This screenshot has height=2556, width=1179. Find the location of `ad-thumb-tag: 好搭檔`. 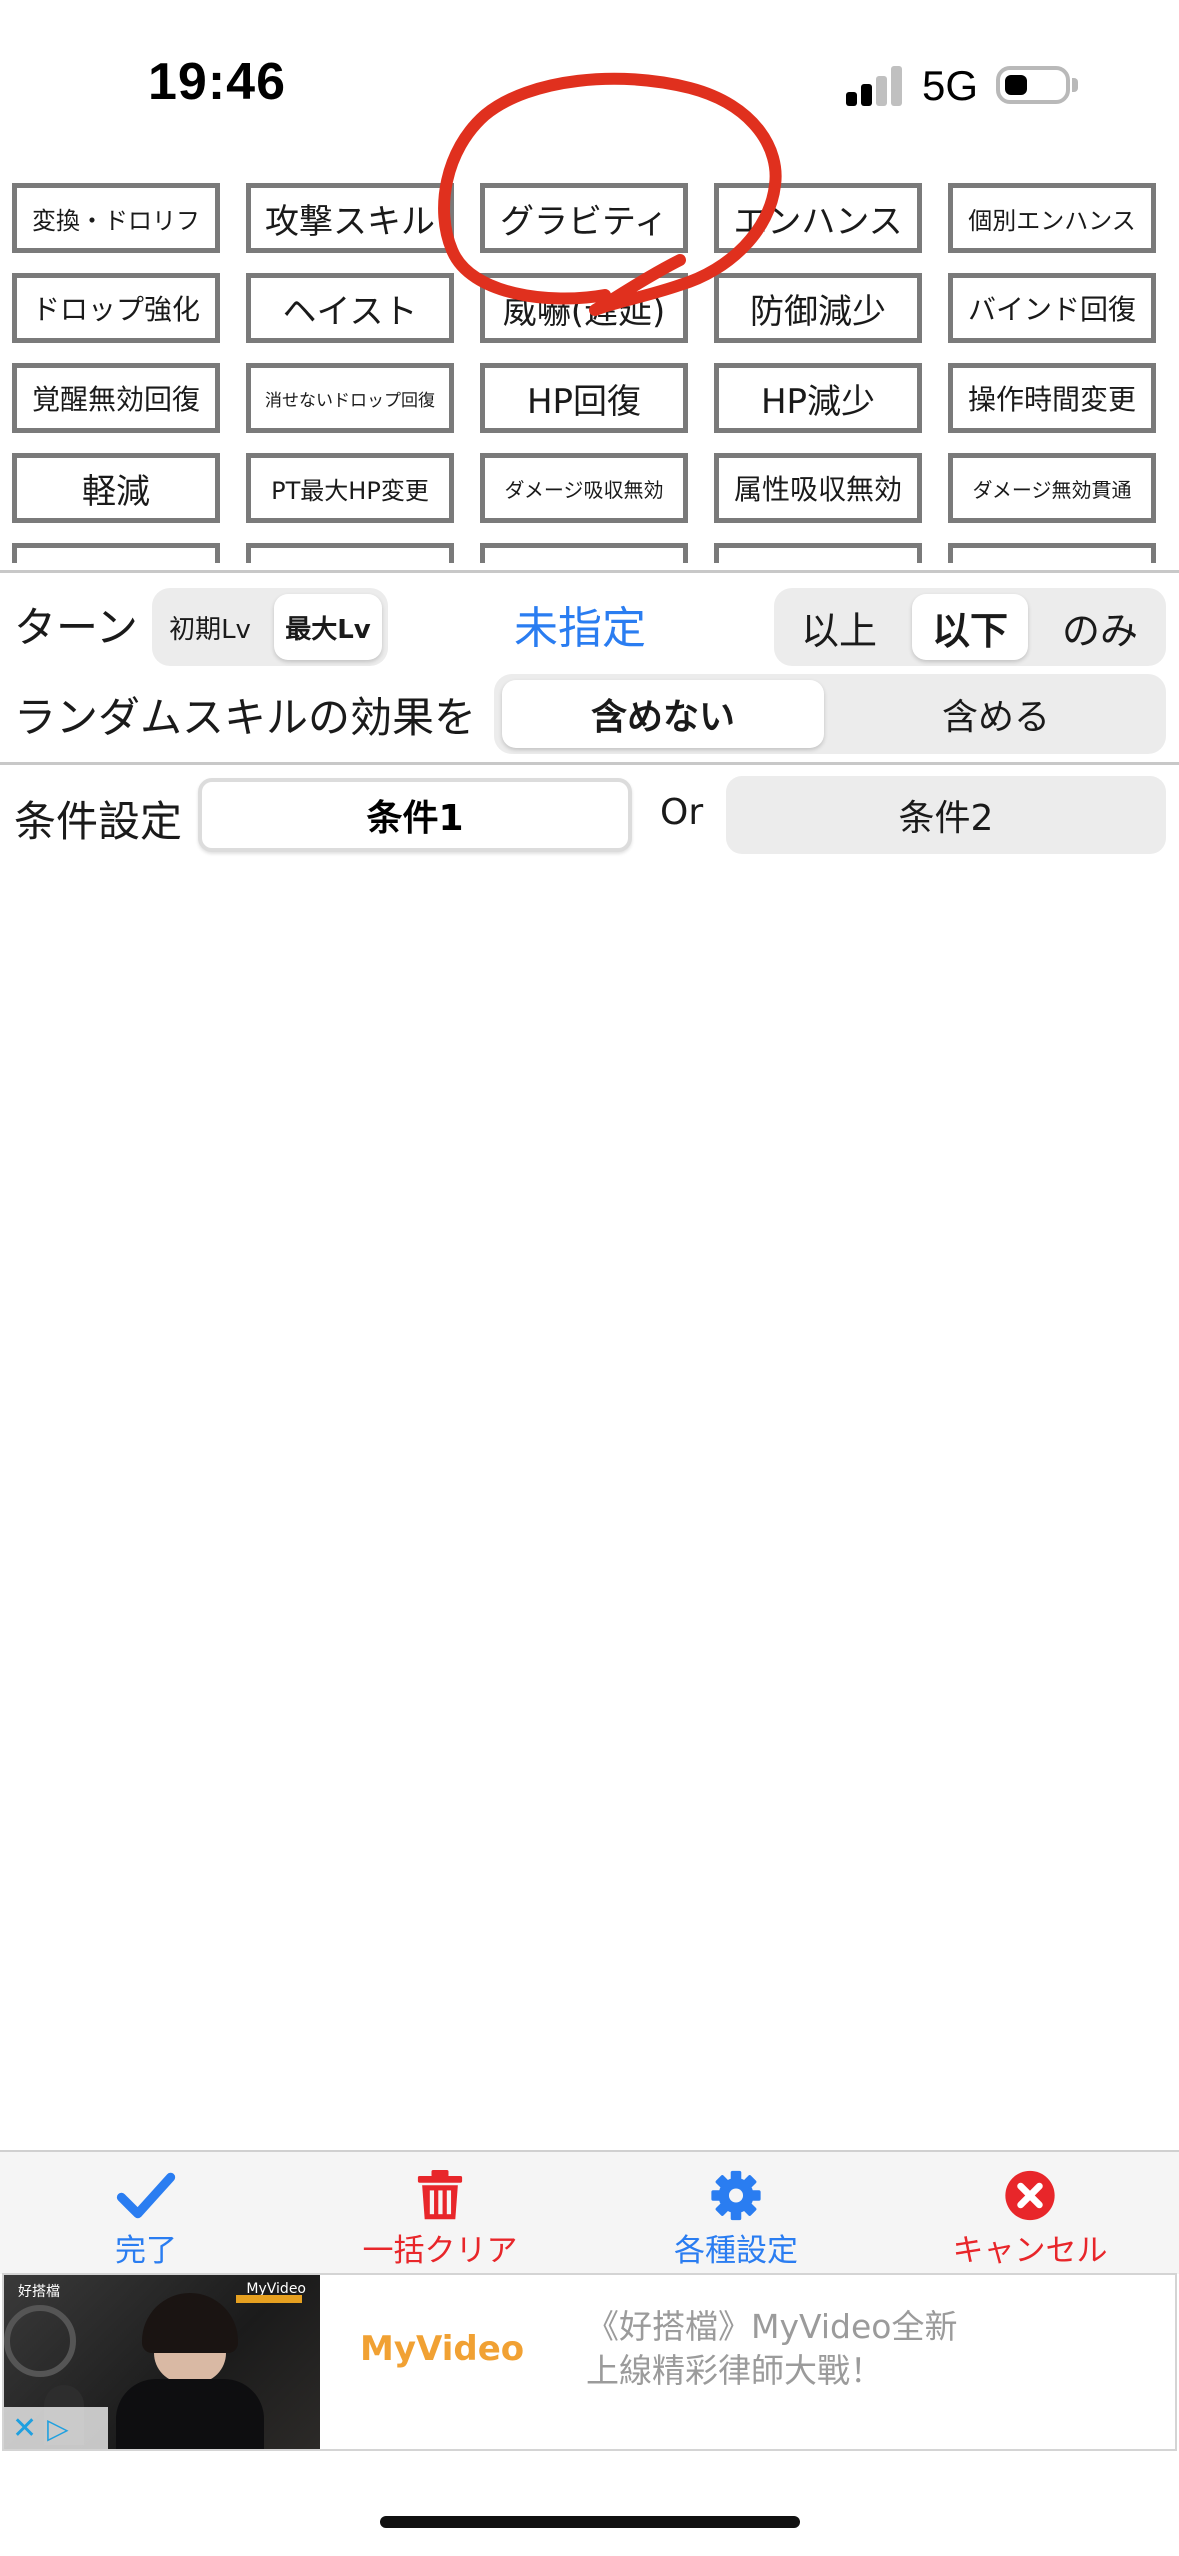

ad-thumb-tag: 好搭檔 is located at coordinates (39, 2292).